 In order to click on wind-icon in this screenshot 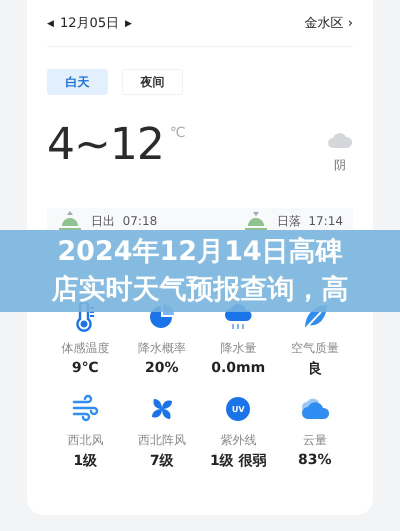, I will do `click(85, 409)`.